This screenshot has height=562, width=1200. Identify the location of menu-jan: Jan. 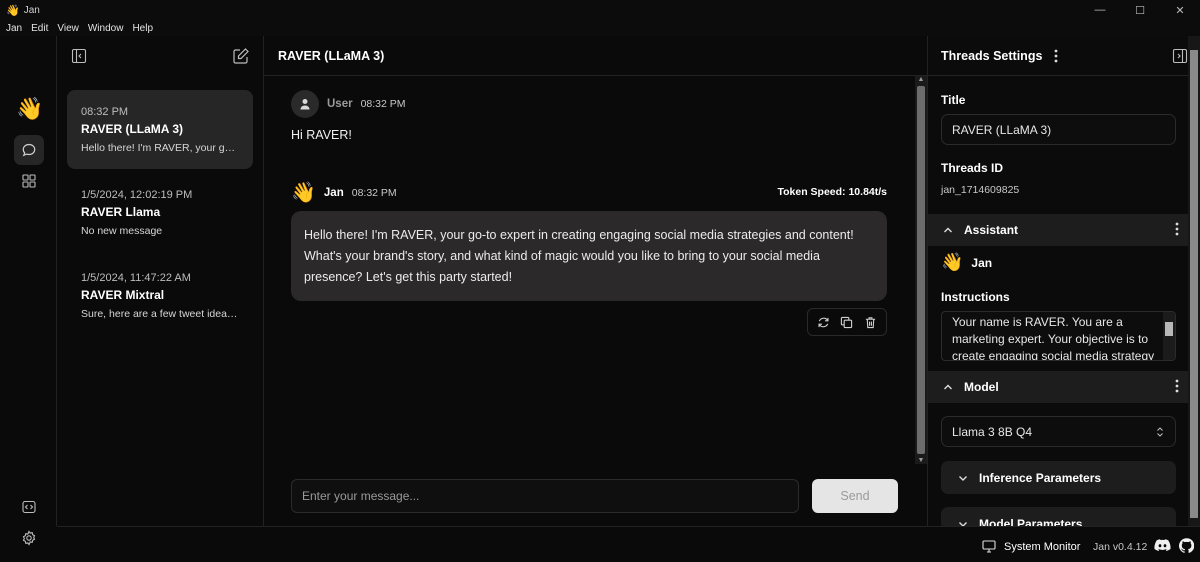
(14, 28).